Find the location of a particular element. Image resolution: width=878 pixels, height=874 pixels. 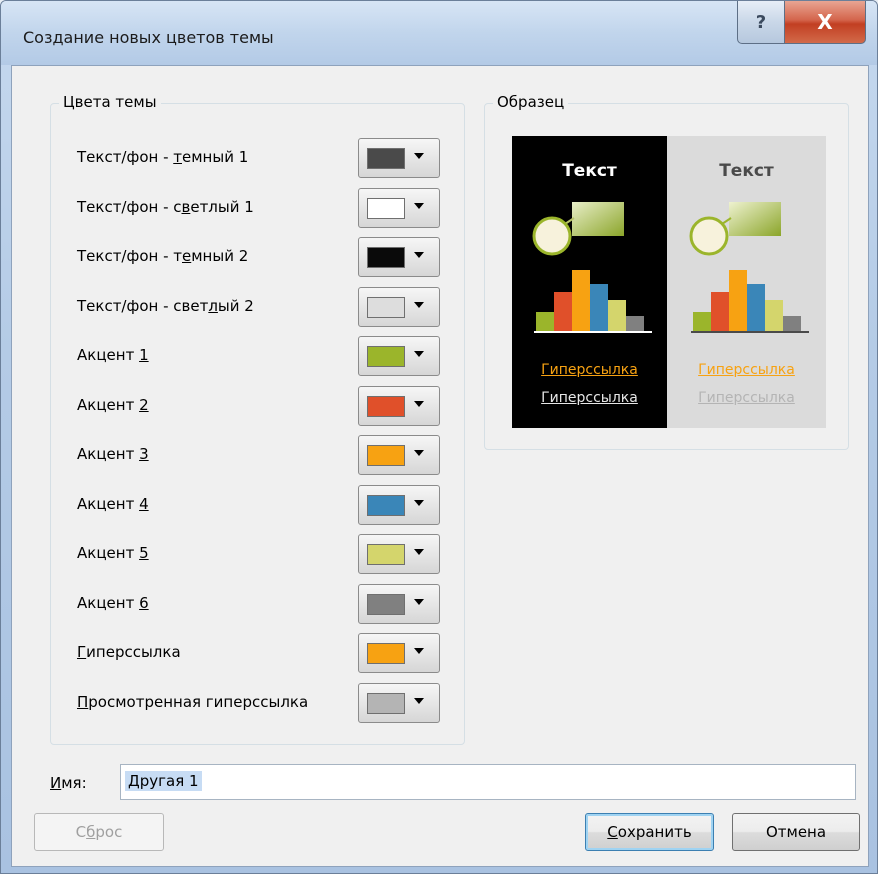

color-row-label: Акцент 5 is located at coordinates (113, 553).